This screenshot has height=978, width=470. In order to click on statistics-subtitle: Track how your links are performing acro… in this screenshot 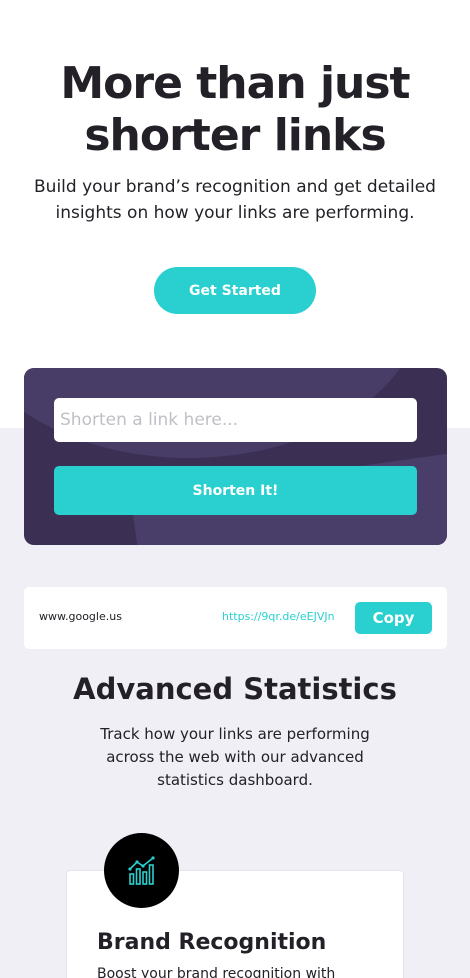, I will do `click(235, 757)`.